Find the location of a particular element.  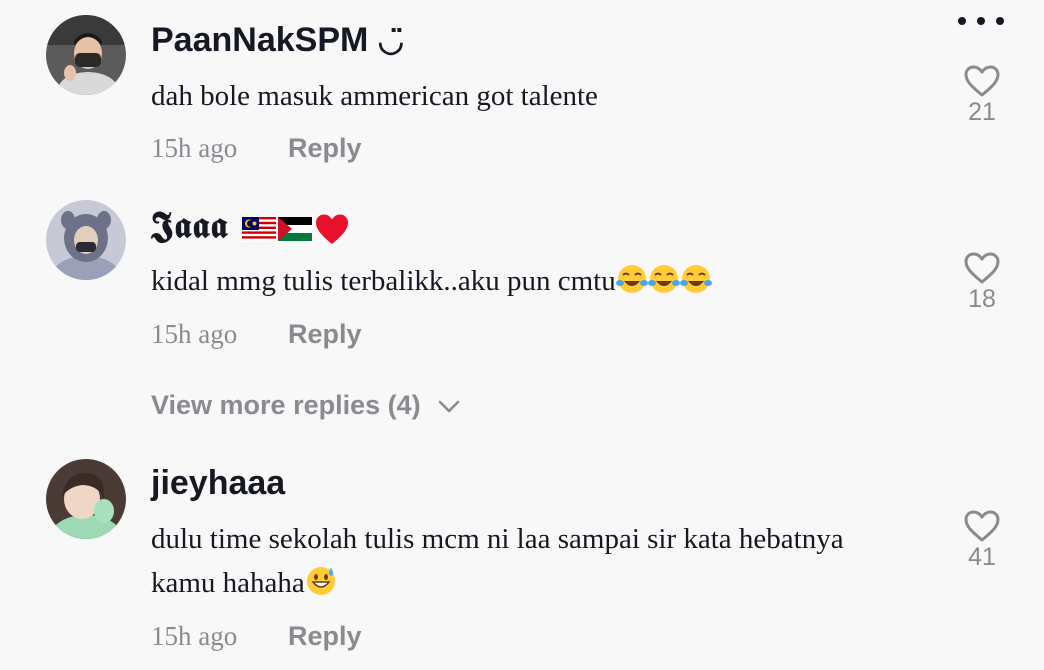

view-more-label: View more replies (4) is located at coordinates (286, 405).